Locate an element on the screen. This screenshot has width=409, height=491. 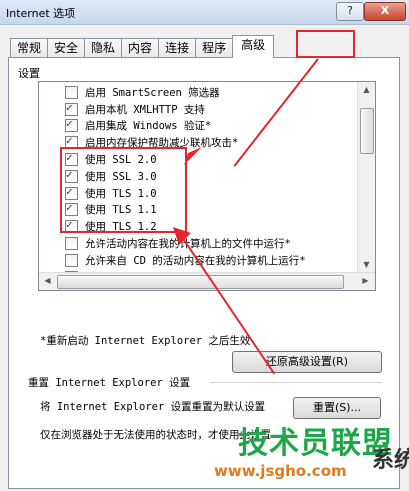
setting-item: 启用 SmartScreen 筛选器 is located at coordinates (198, 92).